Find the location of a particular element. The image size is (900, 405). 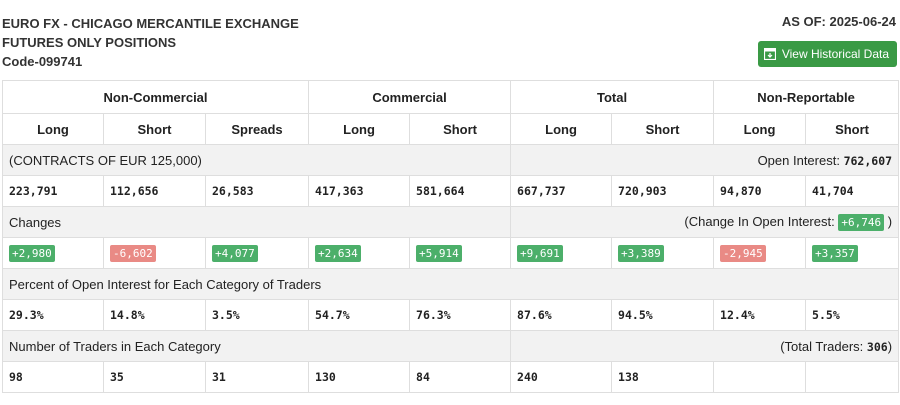

table-cell: 130 is located at coordinates (359, 377).